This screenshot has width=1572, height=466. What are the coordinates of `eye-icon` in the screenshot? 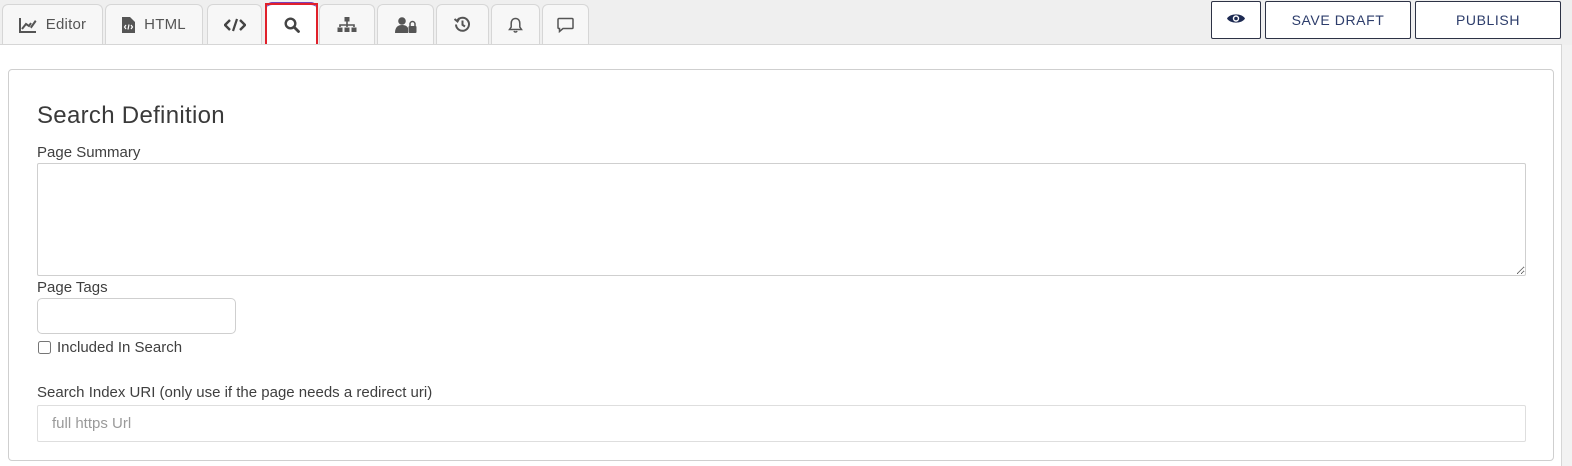 It's located at (1236, 20).